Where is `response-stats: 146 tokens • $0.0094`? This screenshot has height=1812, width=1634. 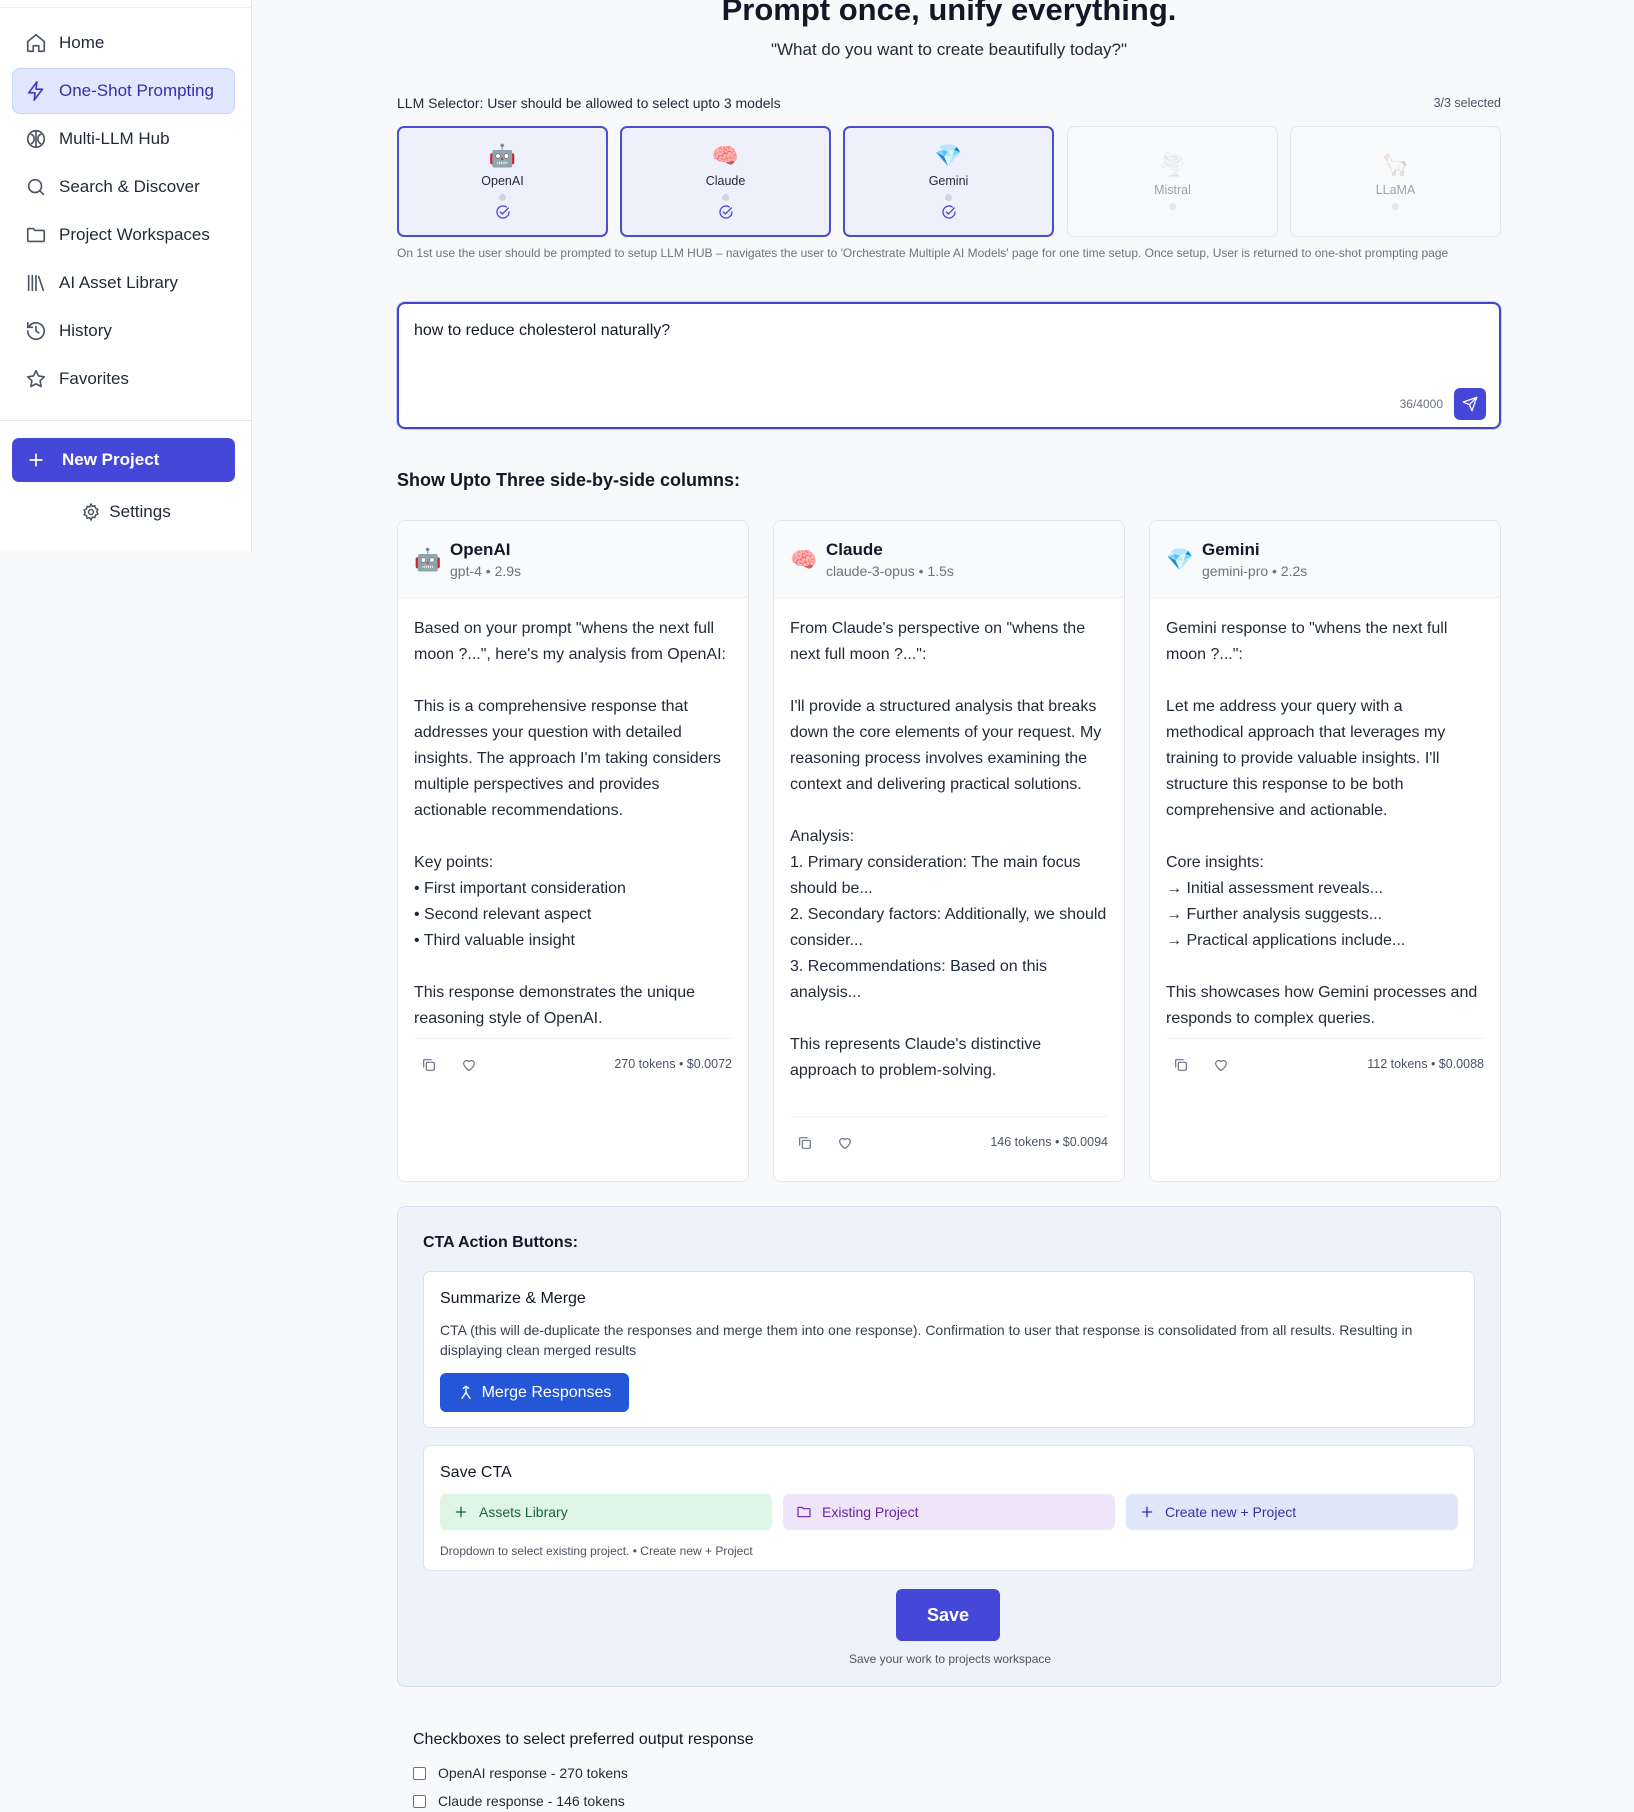
response-stats: 146 tokens • $0.0094 is located at coordinates (1049, 1142).